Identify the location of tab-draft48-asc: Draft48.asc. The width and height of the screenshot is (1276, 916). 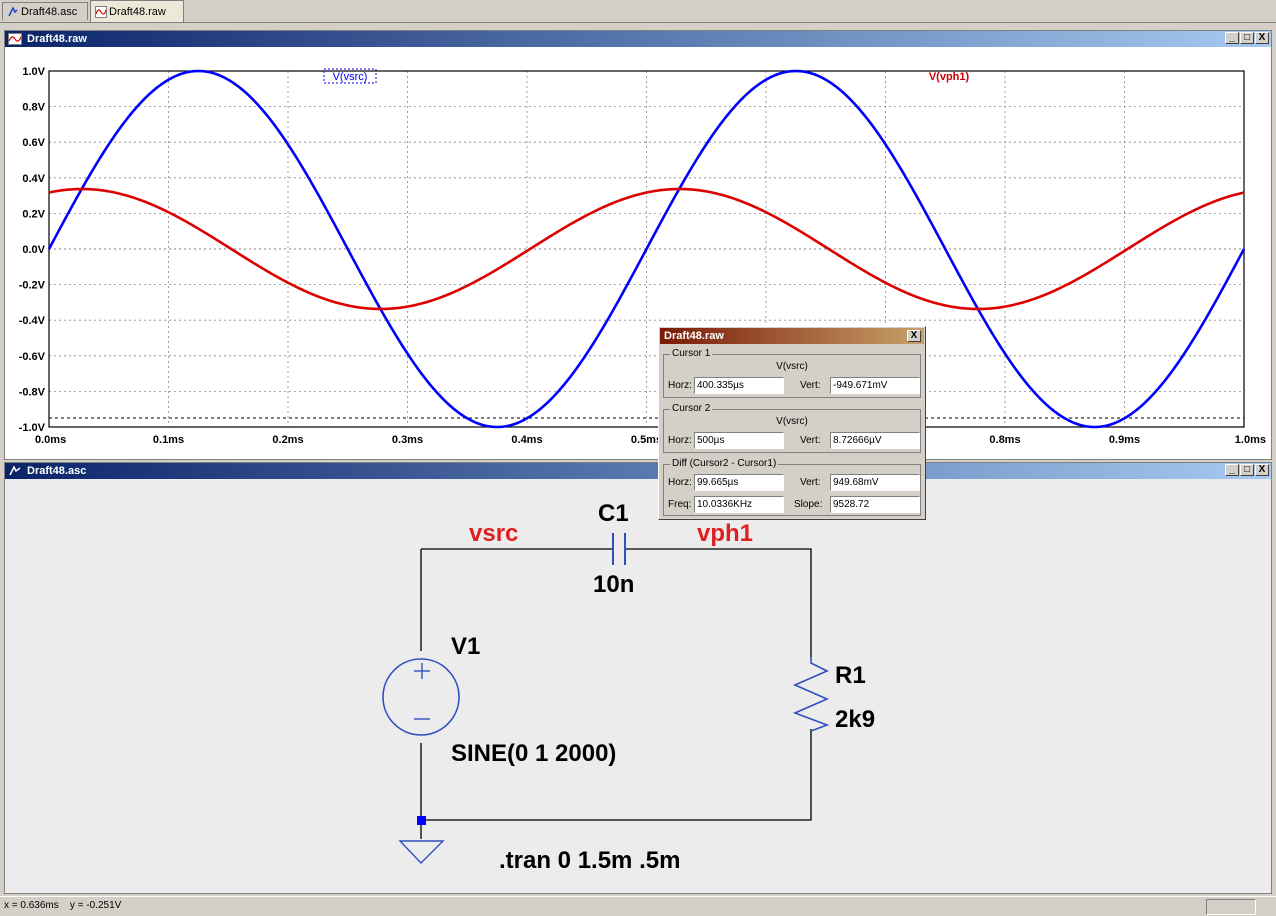
(45, 11).